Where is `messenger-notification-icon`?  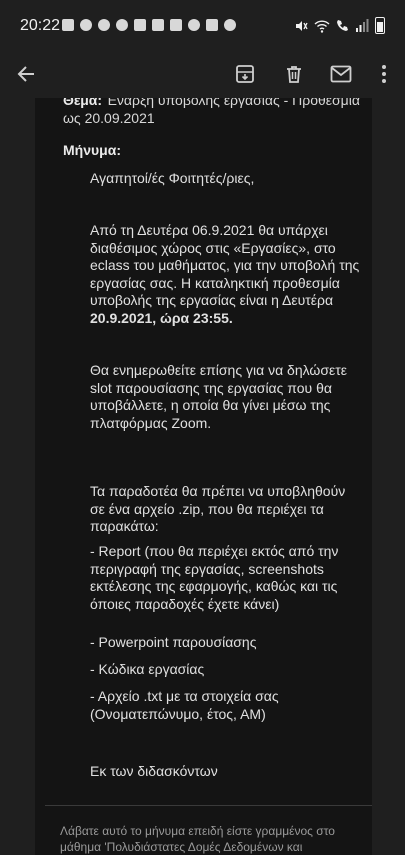
messenger-notification-icon is located at coordinates (86, 25).